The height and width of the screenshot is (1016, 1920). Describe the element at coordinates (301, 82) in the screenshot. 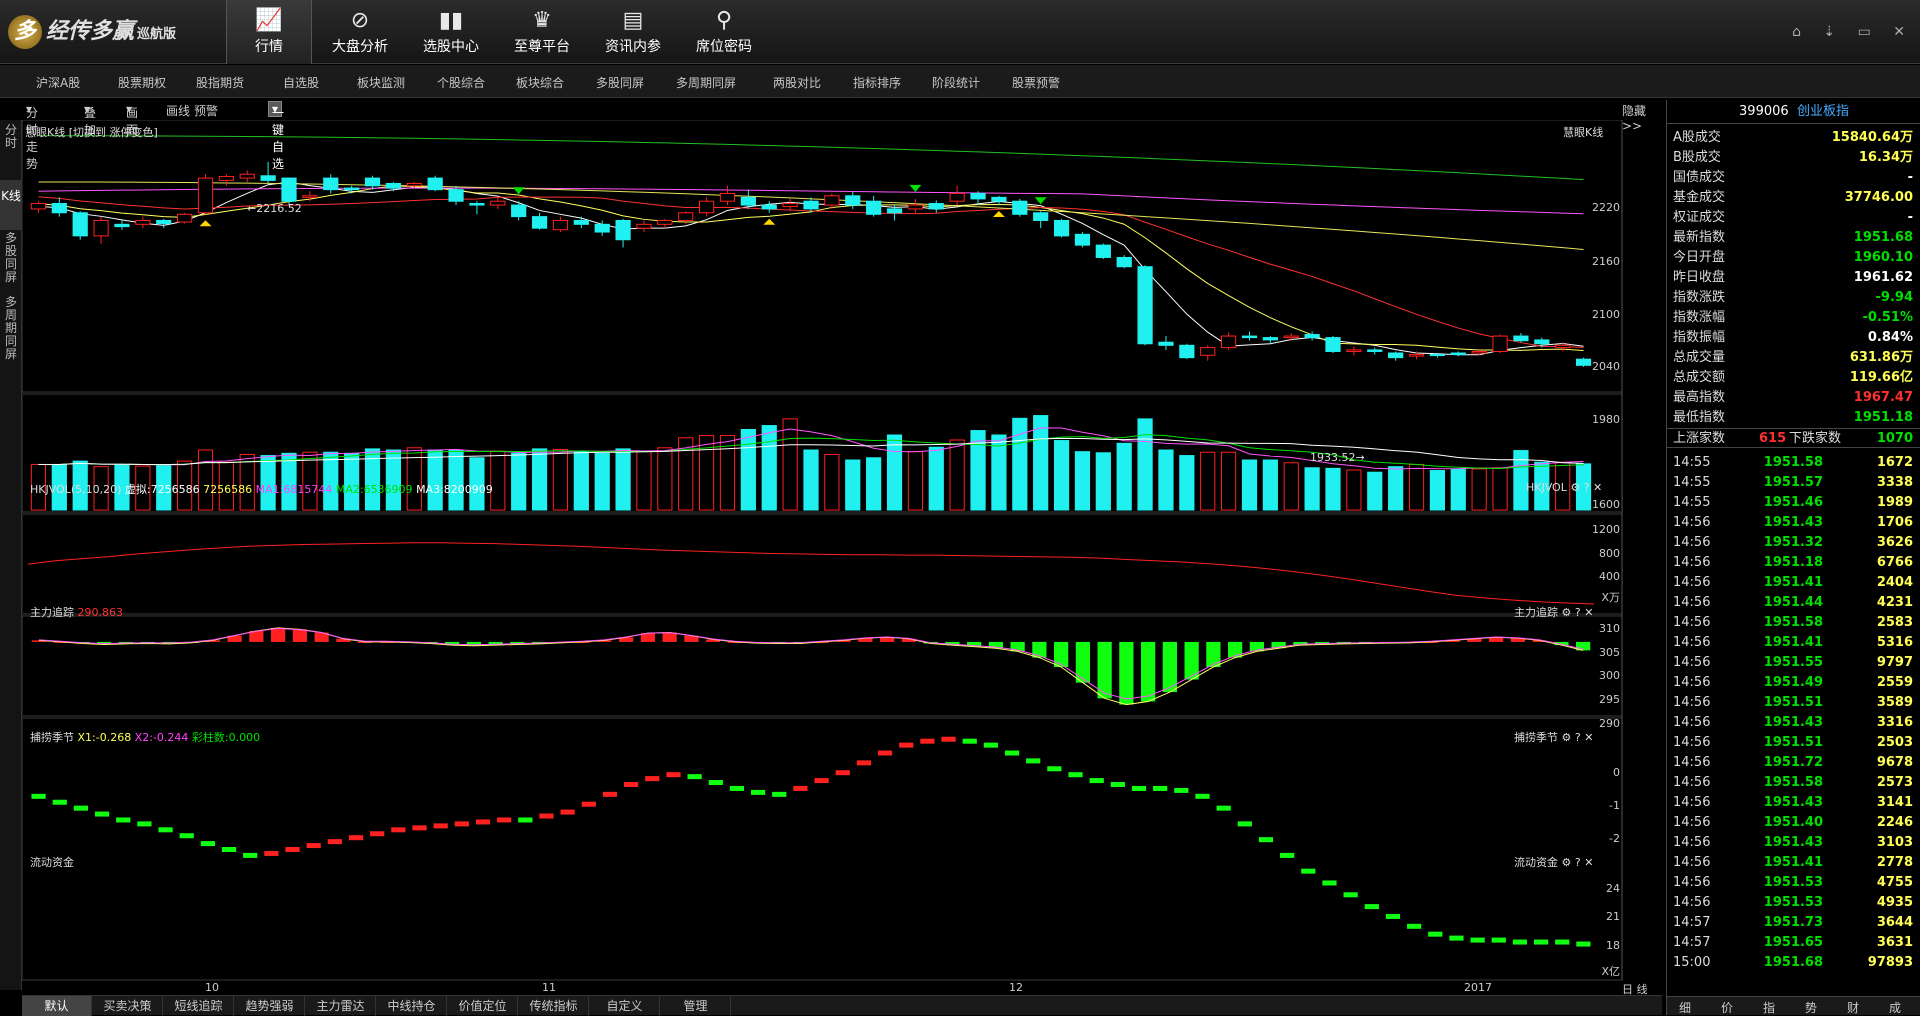

I see `subnav-item: 自选股` at that location.